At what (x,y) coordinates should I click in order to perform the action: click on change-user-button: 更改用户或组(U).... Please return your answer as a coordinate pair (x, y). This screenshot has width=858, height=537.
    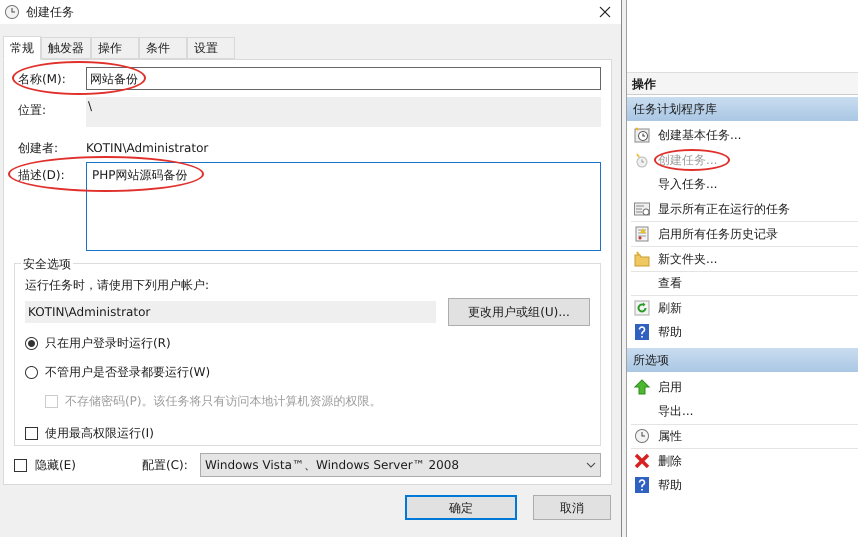
    Looking at the image, I should click on (519, 312).